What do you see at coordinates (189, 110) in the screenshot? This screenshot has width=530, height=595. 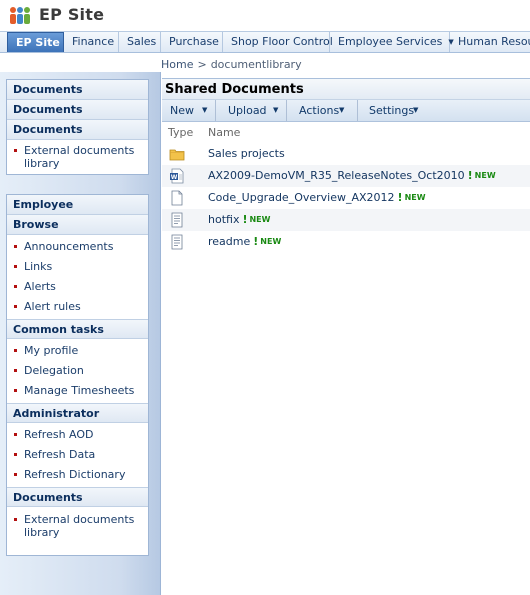 I see `new-menu-button: New ▼` at bounding box center [189, 110].